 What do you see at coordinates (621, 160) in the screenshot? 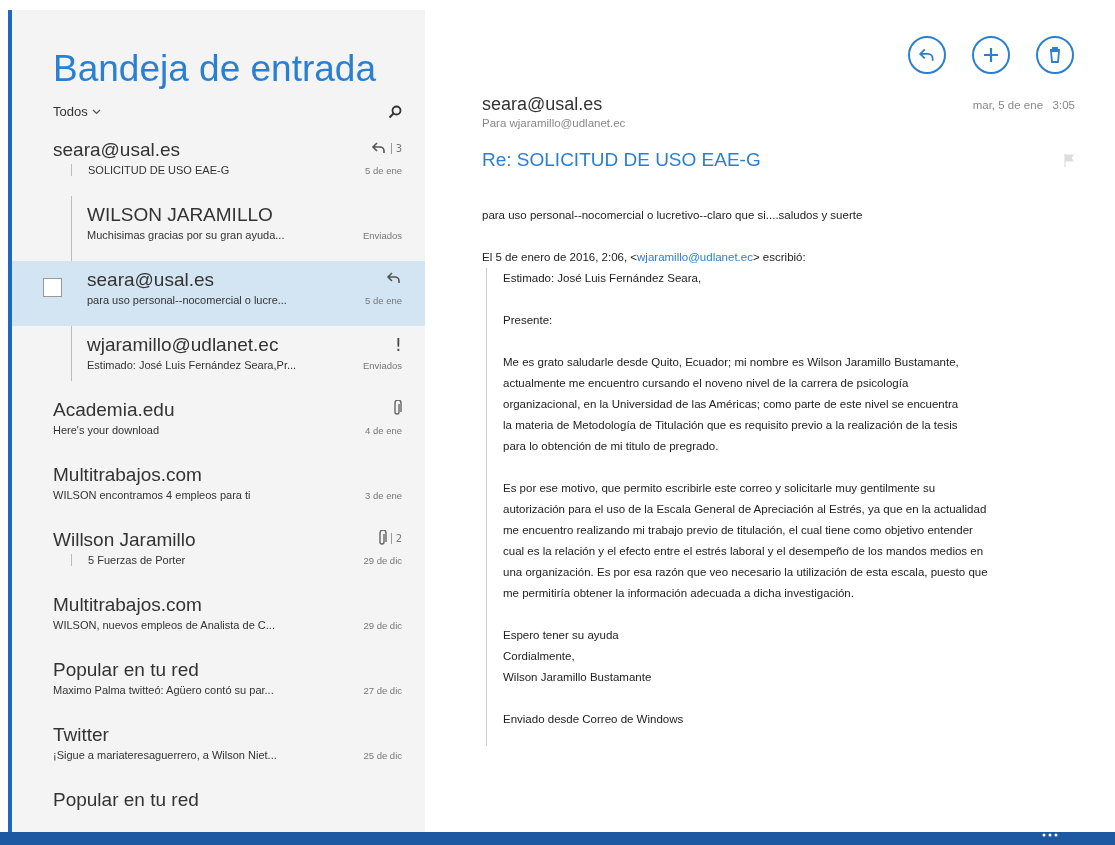
I see `message-subject-title: Re: SOLICITUD DE USO EAE-G` at bounding box center [621, 160].